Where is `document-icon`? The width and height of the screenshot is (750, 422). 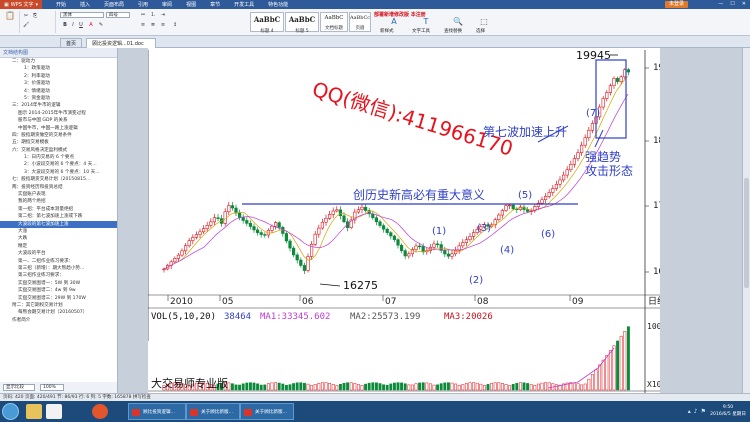 document-icon is located at coordinates (54, 411).